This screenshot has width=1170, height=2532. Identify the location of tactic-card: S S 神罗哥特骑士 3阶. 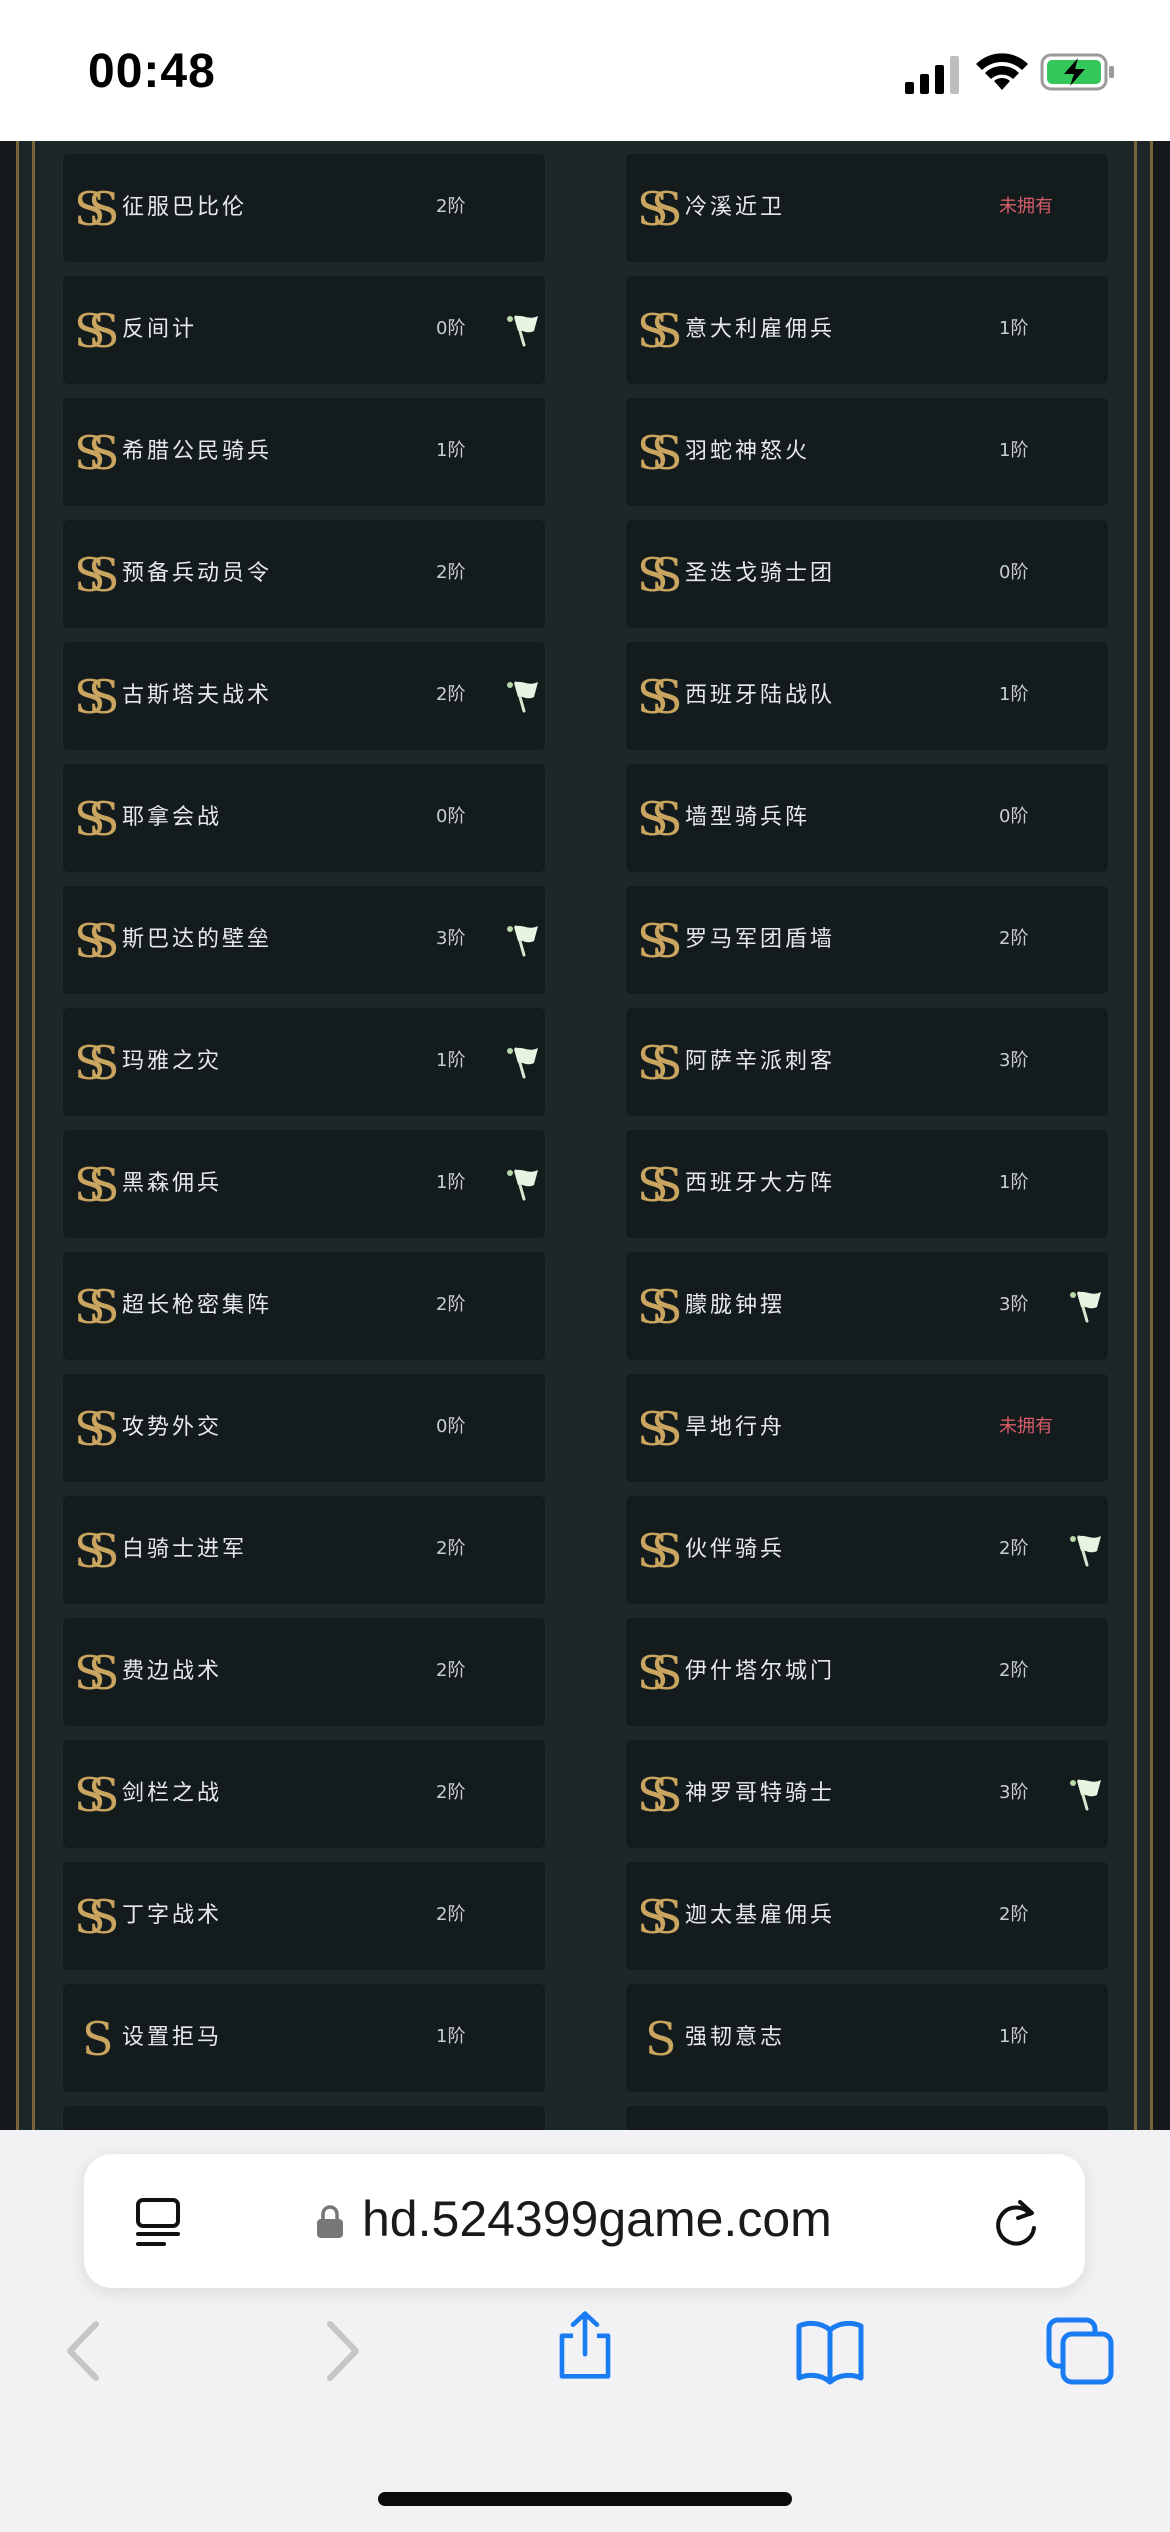
(867, 1794).